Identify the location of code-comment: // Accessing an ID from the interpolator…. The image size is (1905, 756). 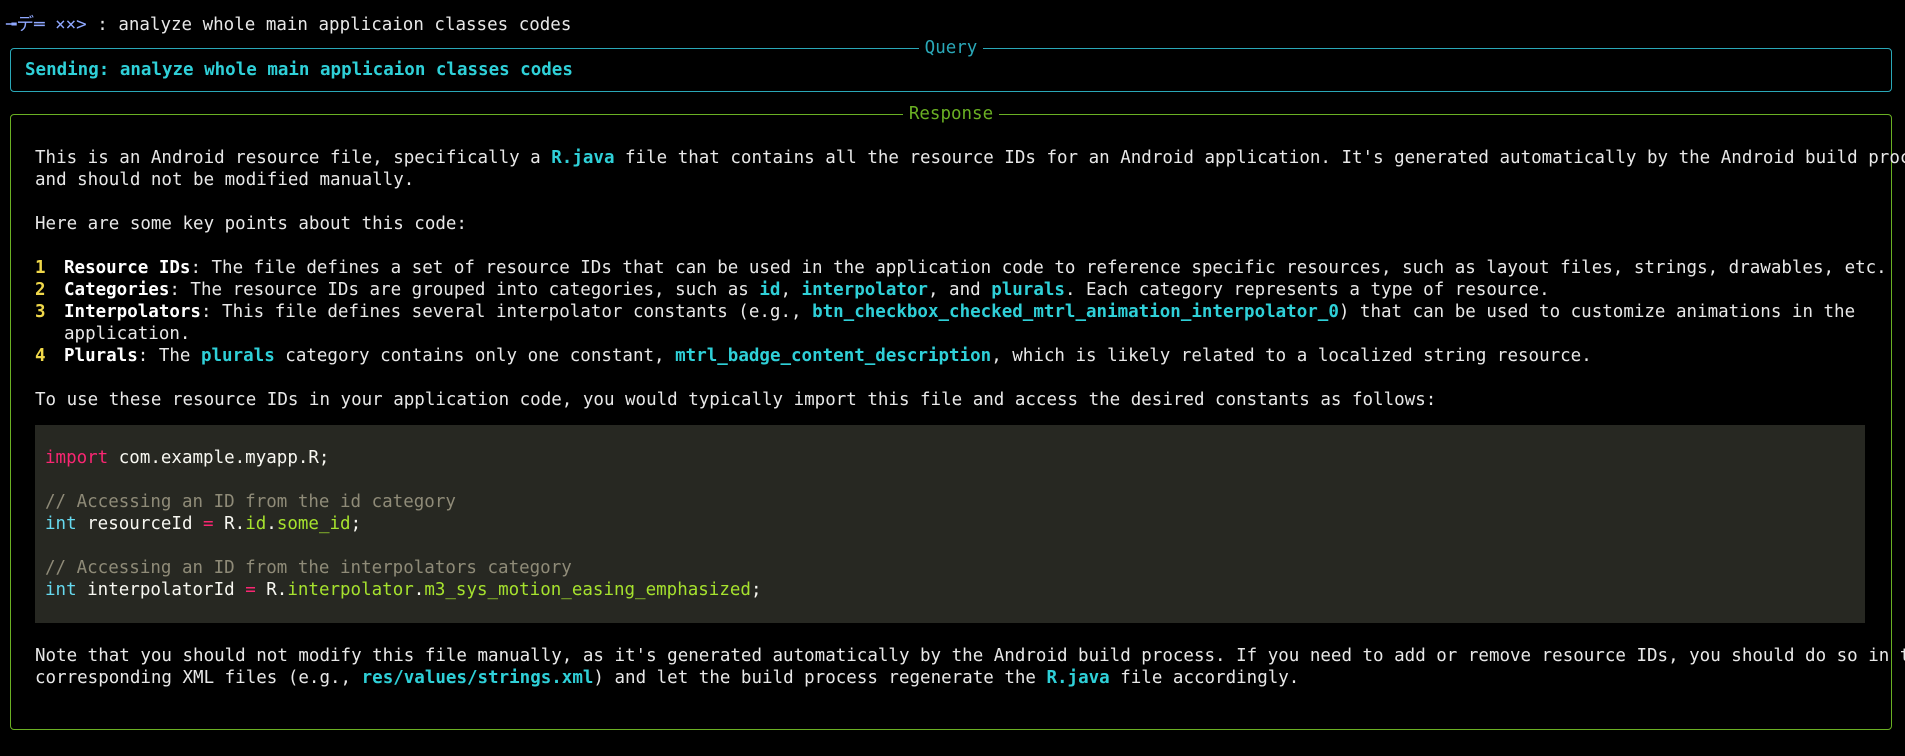
(308, 568).